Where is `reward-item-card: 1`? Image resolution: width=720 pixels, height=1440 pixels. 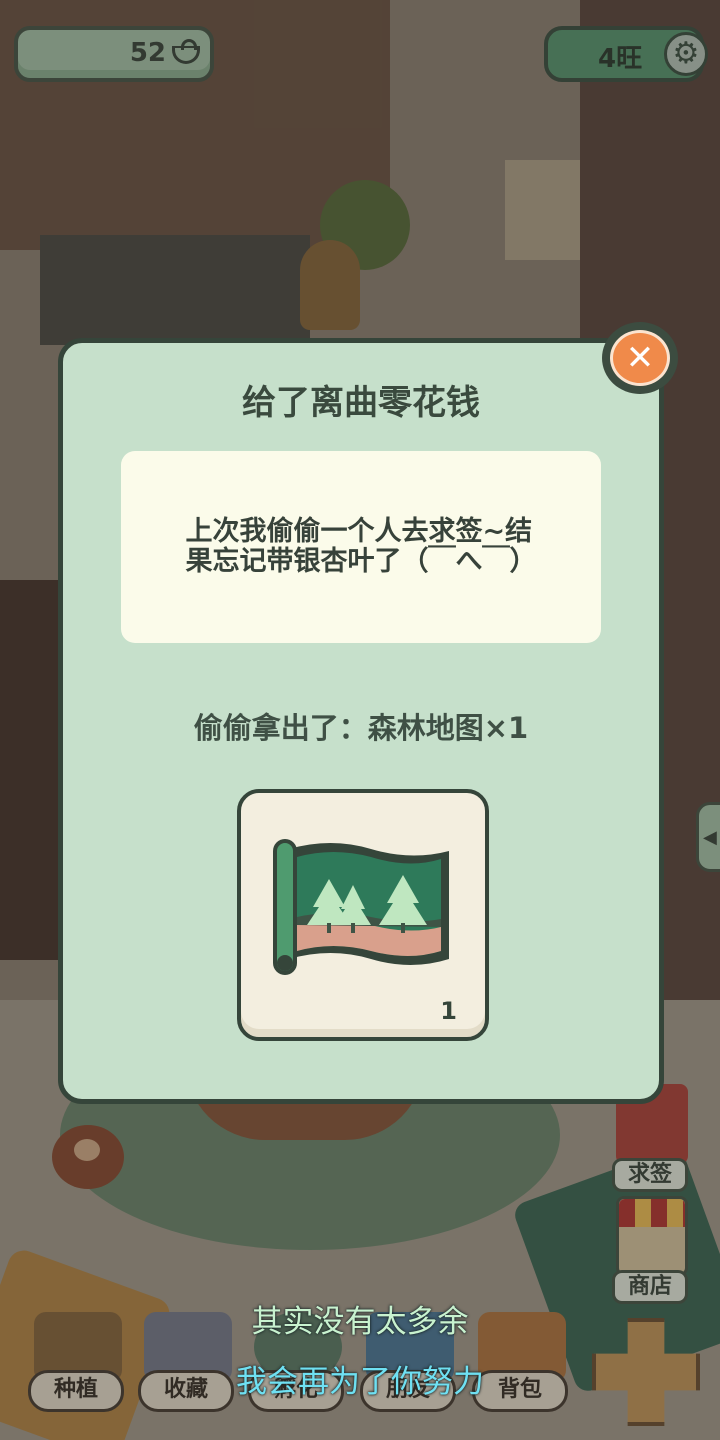 reward-item-card: 1 is located at coordinates (363, 915).